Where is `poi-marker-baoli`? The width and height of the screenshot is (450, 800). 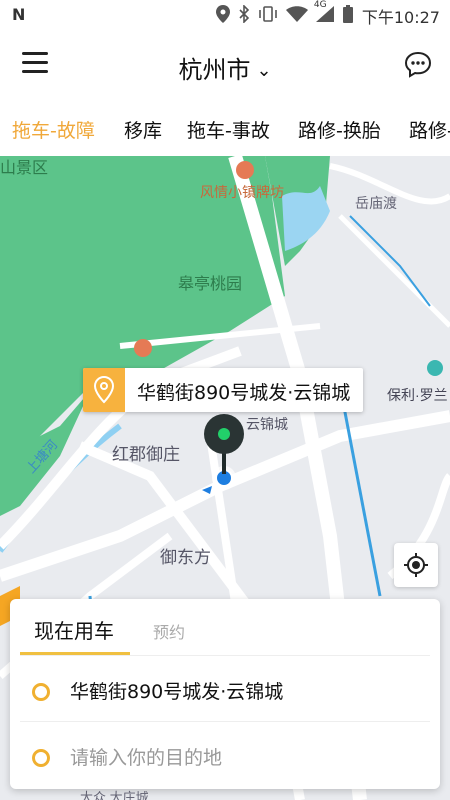
poi-marker-baoli is located at coordinates (435, 368).